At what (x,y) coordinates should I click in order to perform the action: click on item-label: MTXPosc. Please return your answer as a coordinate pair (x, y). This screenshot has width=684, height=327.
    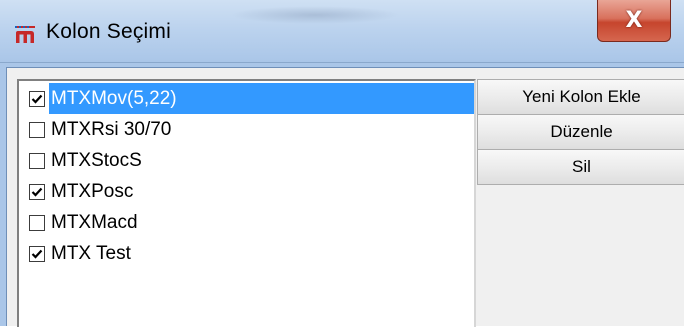
    Looking at the image, I should click on (92, 191).